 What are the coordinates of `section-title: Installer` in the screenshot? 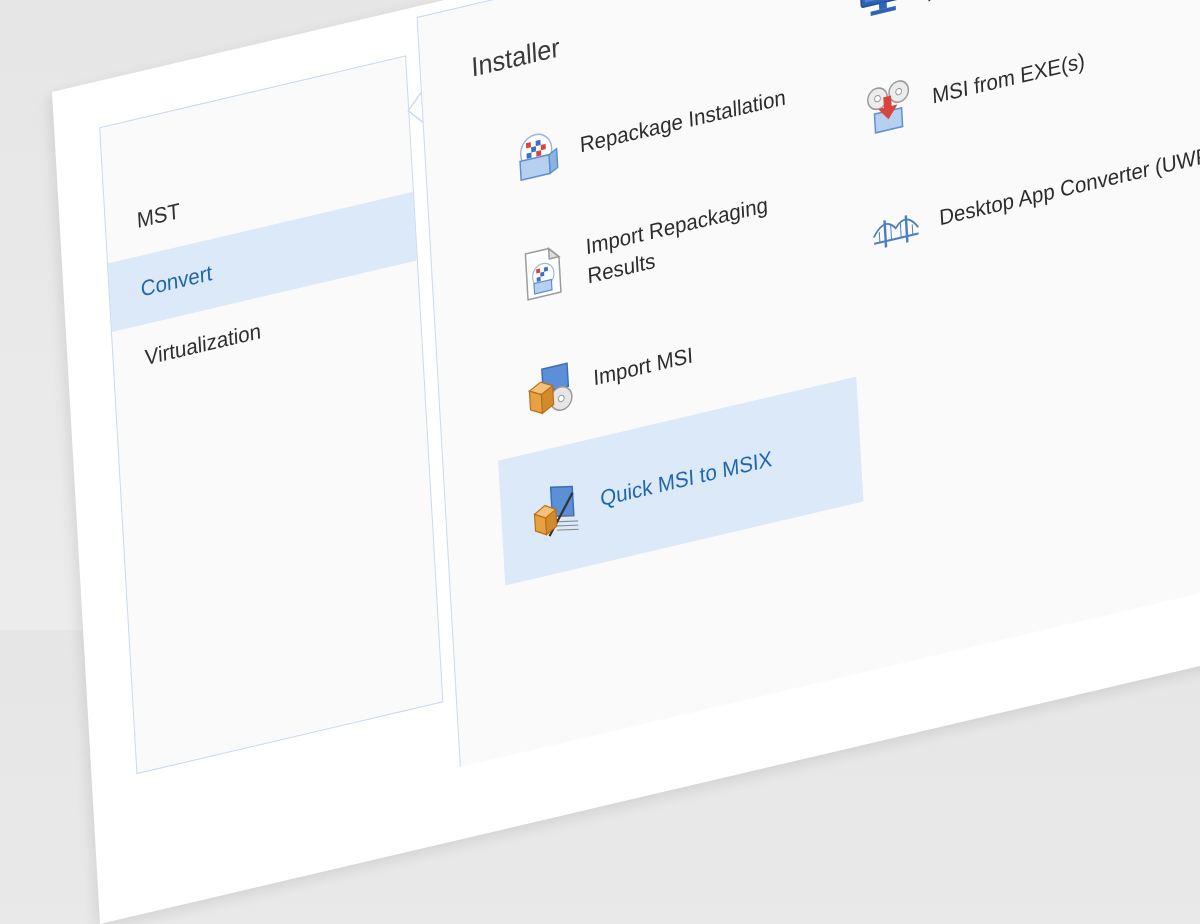 It's located at (515, 57).